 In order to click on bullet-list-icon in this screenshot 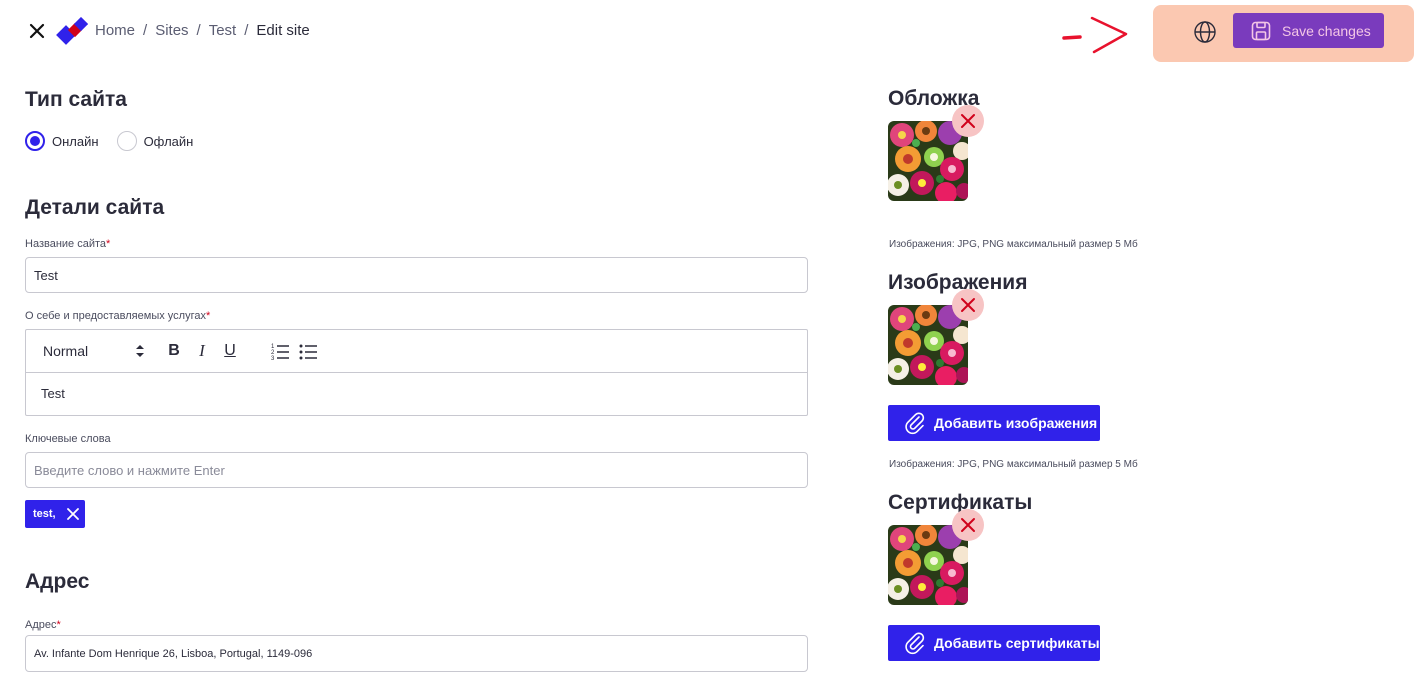, I will do `click(308, 351)`.